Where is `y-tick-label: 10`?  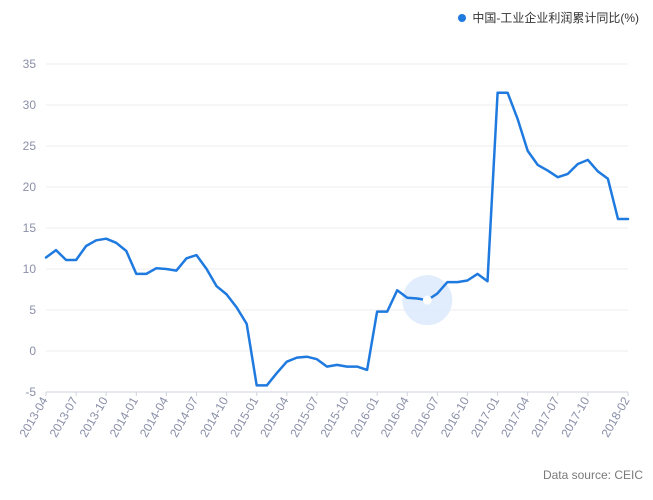
y-tick-label: 10 is located at coordinates (30, 269).